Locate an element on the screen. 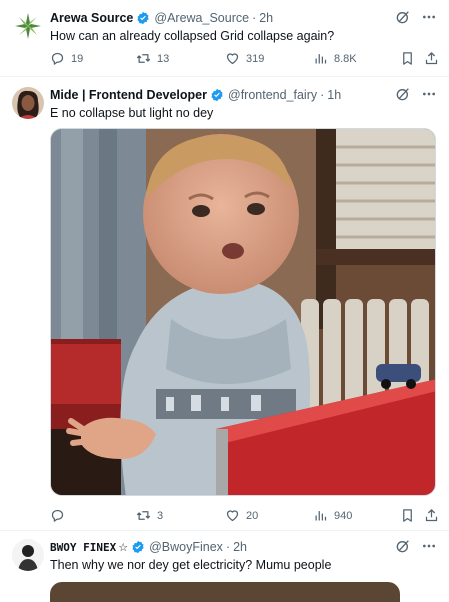 The height and width of the screenshot is (602, 449). reply-button: 19 is located at coordinates (66, 58).